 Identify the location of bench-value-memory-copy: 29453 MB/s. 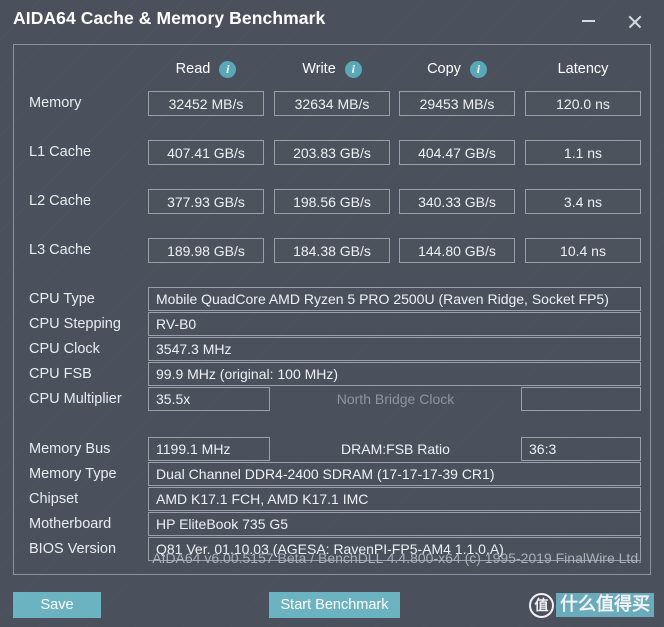
(457, 103).